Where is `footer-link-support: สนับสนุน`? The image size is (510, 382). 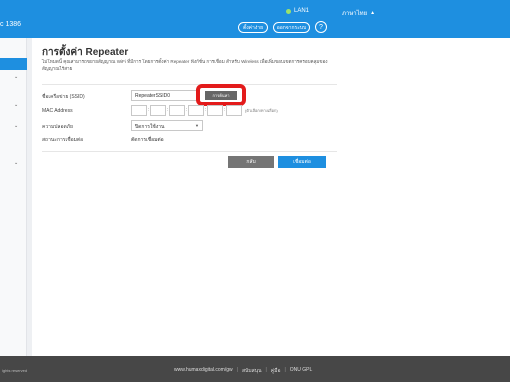
footer-link-support: สนับสนุน is located at coordinates (252, 371).